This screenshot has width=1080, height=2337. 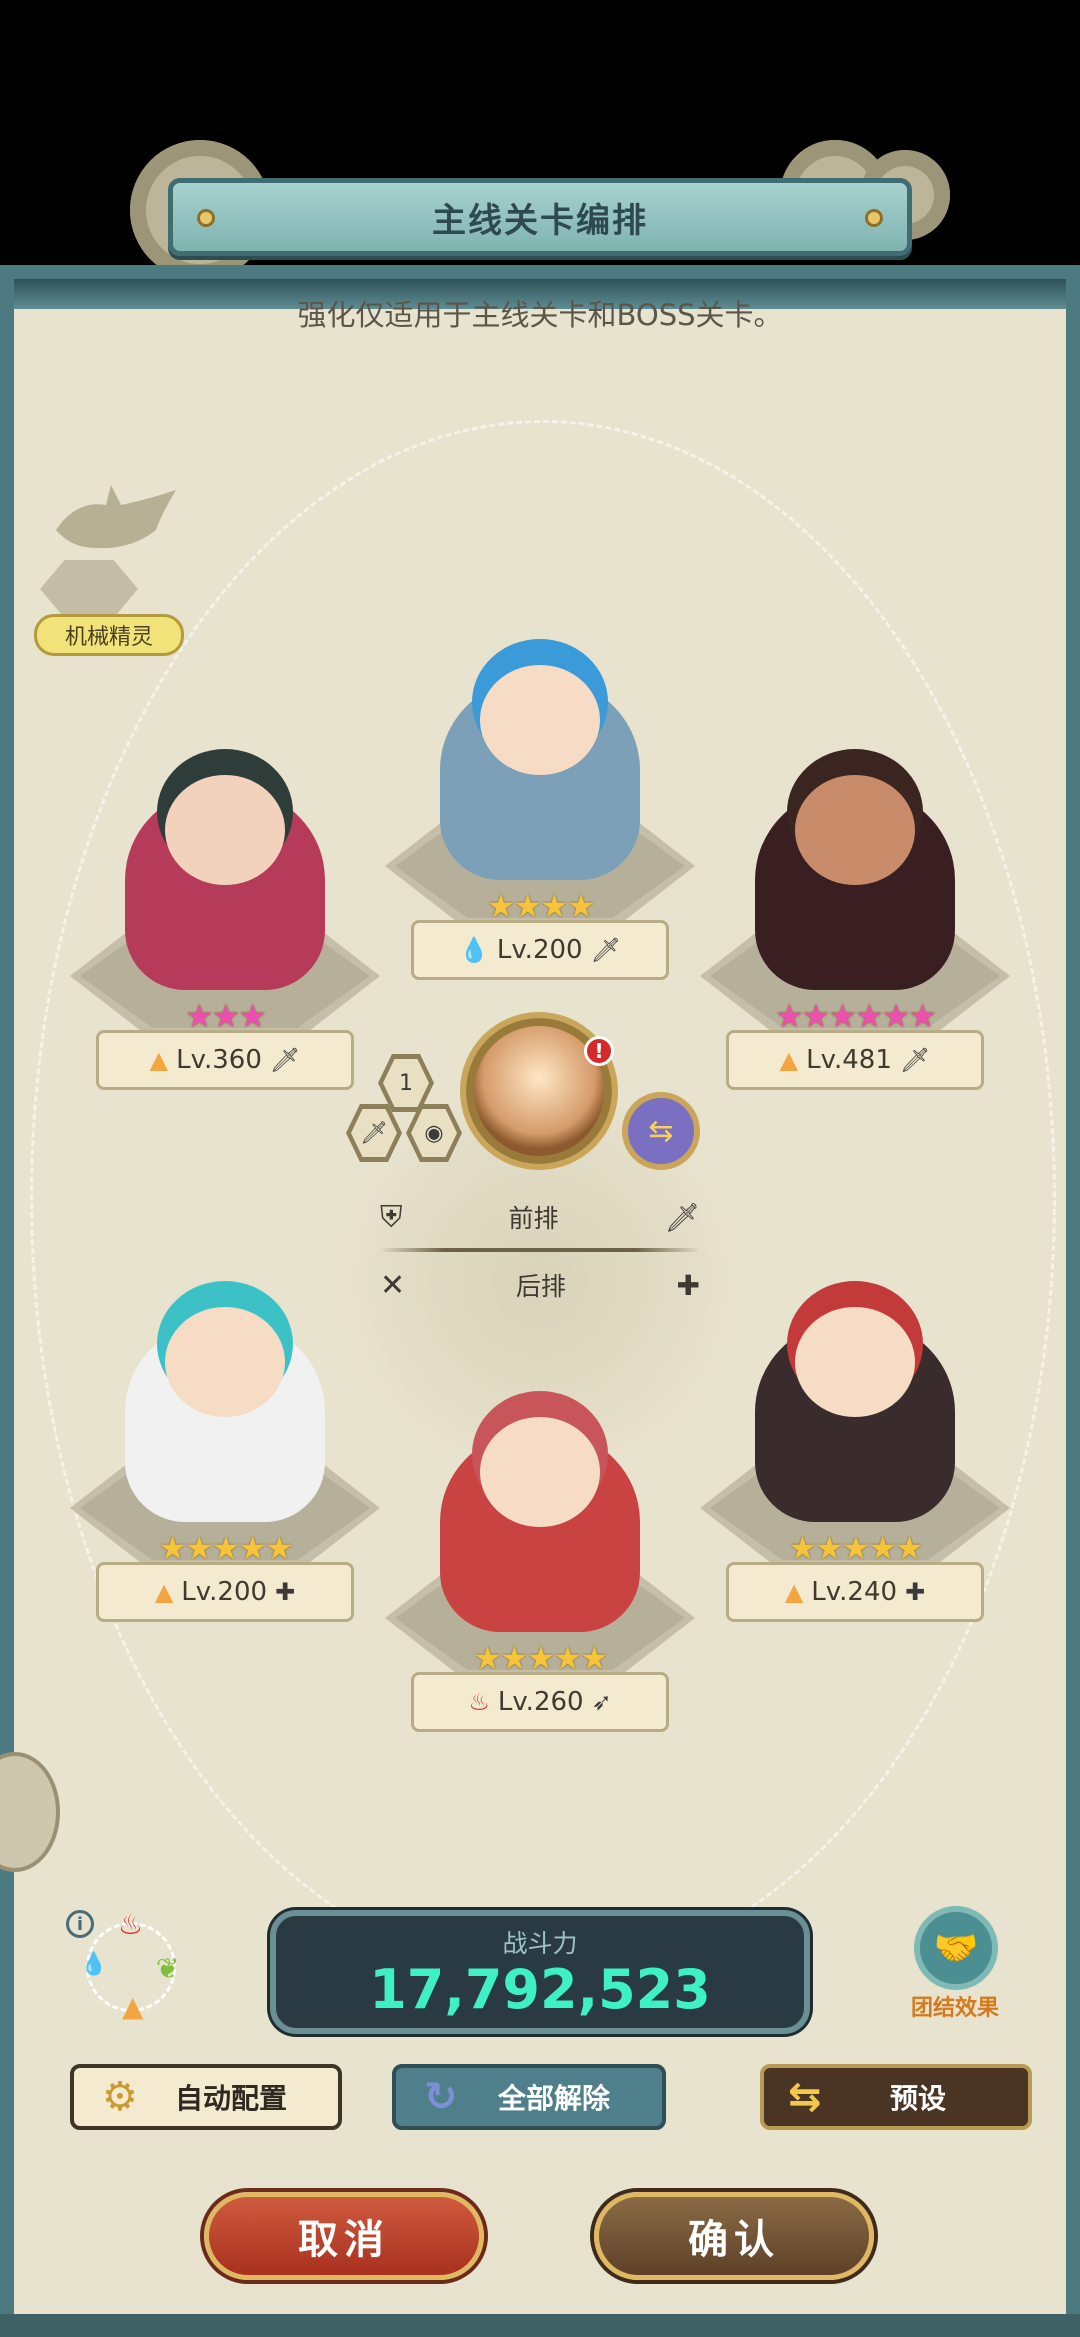 I want to click on back-row-legend: ✕ 后排 ✚, so click(x=540, y=1285).